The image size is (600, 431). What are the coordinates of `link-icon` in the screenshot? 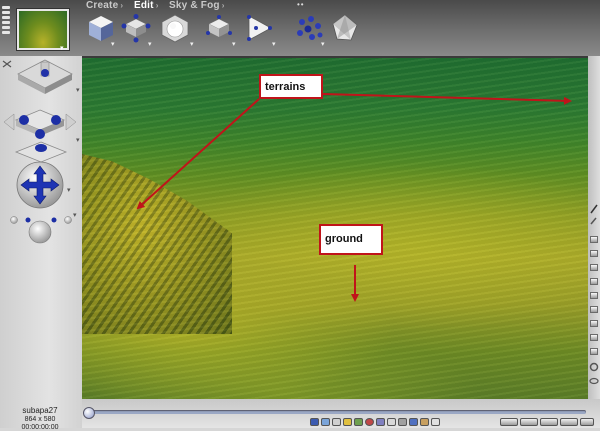 It's located at (594, 381).